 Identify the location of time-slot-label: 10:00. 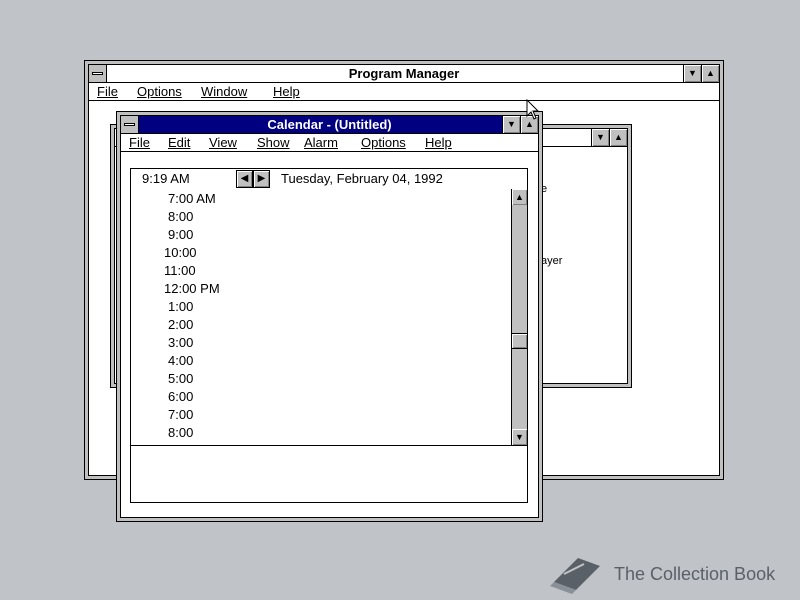
(180, 252).